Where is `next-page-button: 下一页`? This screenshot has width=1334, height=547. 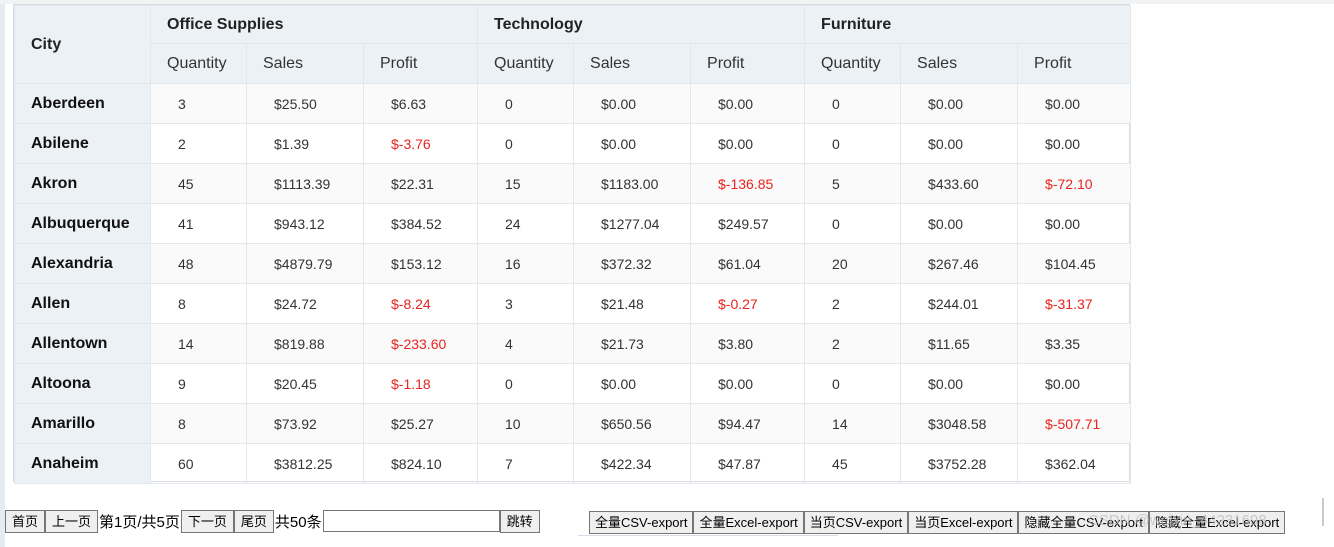 next-page-button: 下一页 is located at coordinates (207, 521).